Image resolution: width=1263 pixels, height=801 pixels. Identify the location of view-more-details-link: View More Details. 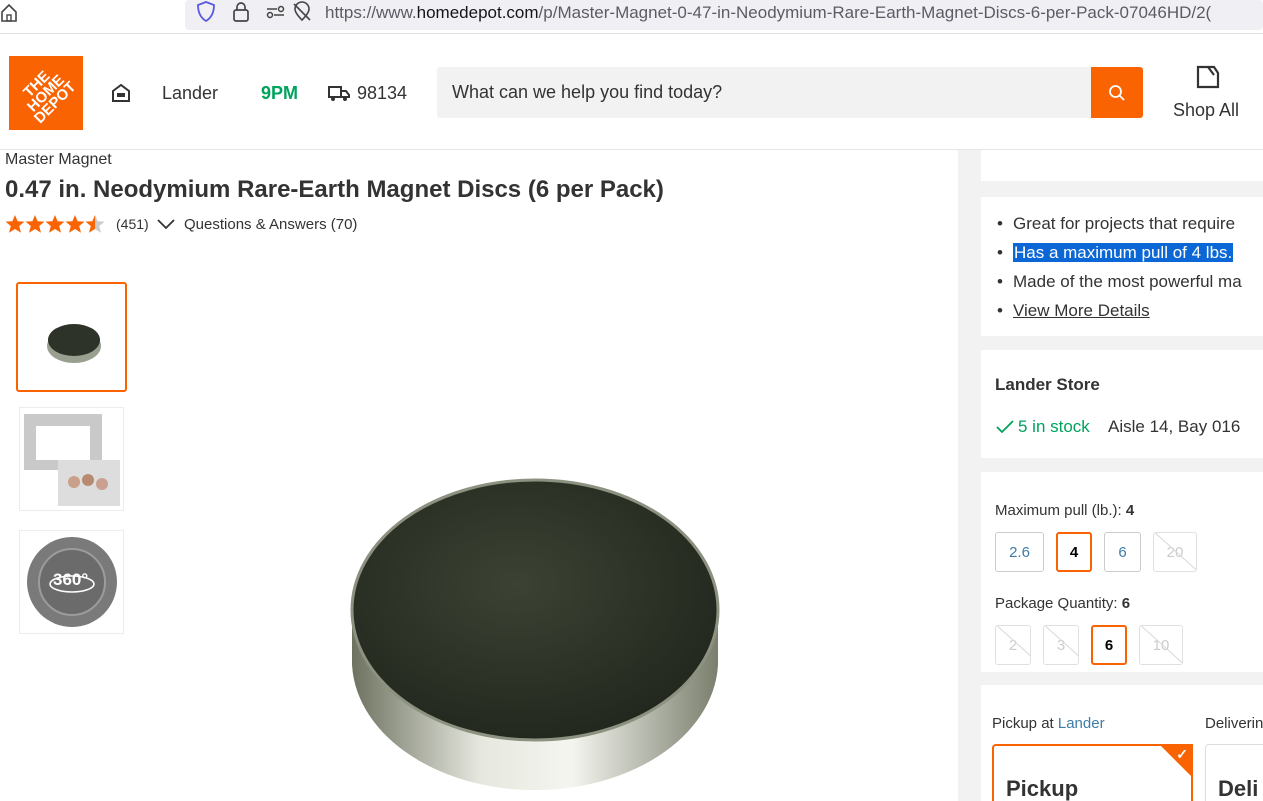
(1081, 310).